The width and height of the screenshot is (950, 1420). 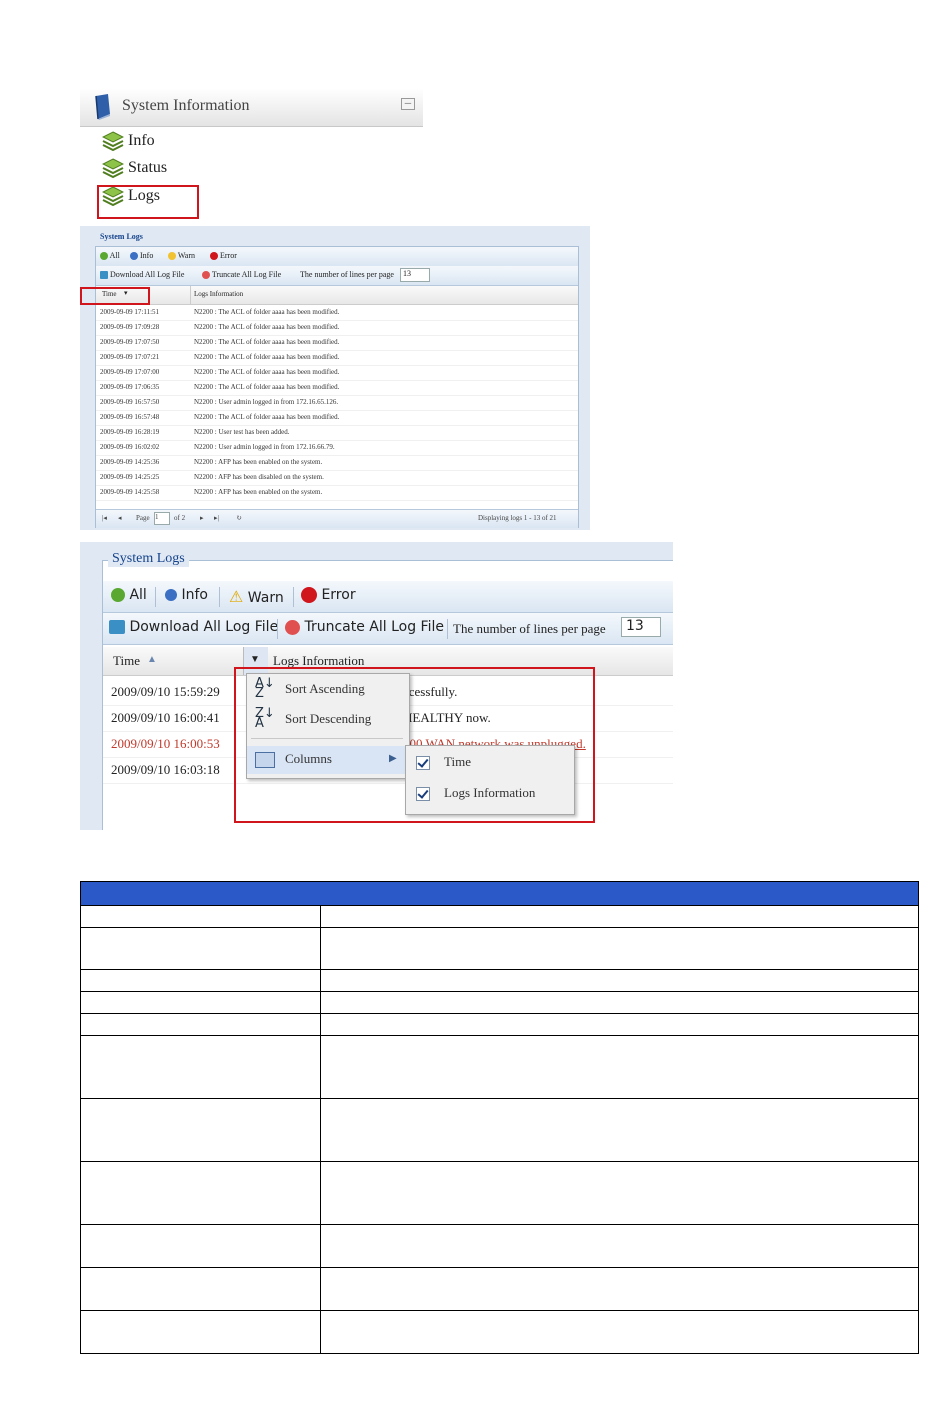 What do you see at coordinates (120, 518) in the screenshot?
I see `prev-page-icon: ◂` at bounding box center [120, 518].